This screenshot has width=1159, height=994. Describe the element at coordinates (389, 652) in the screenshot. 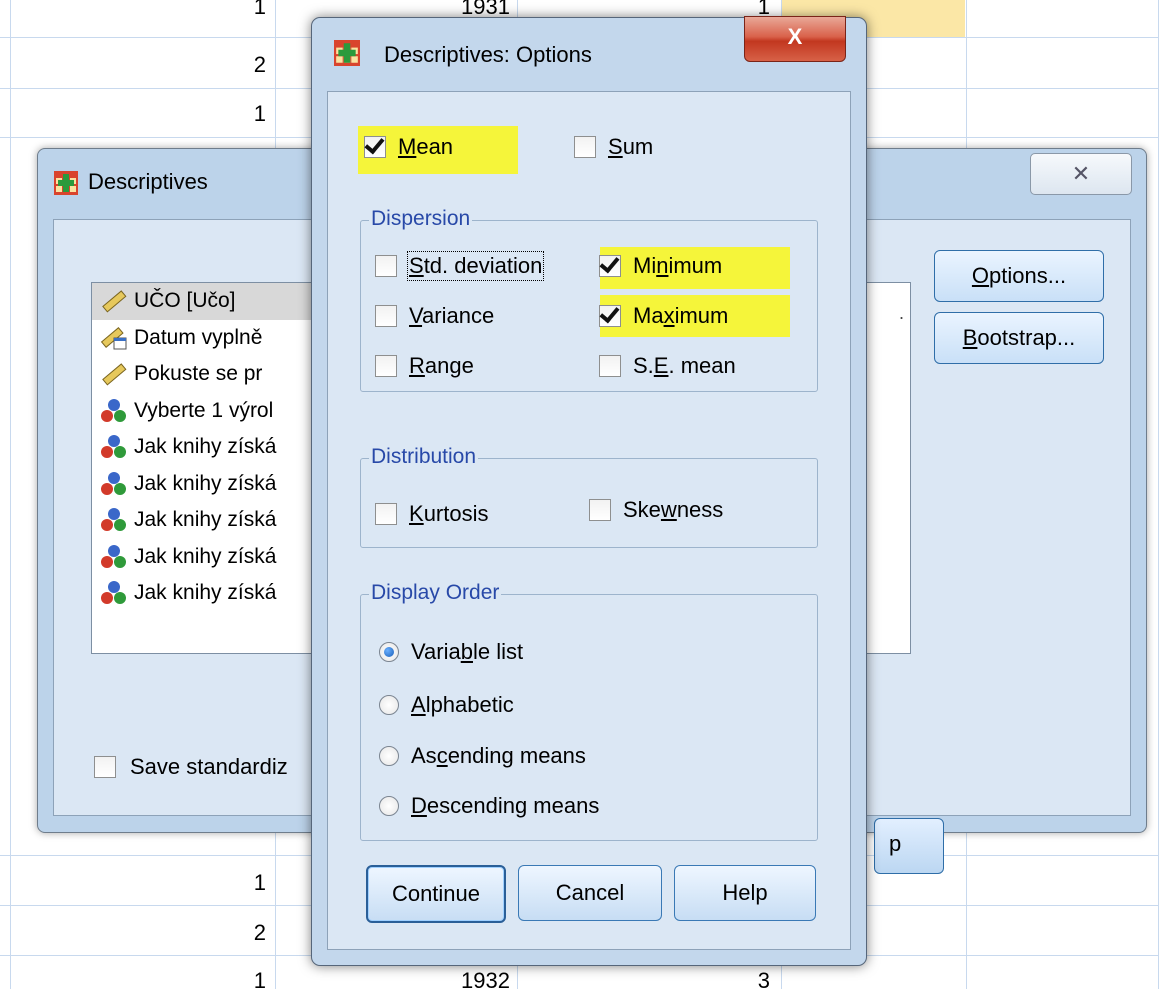

I see `variable-list-radio` at that location.